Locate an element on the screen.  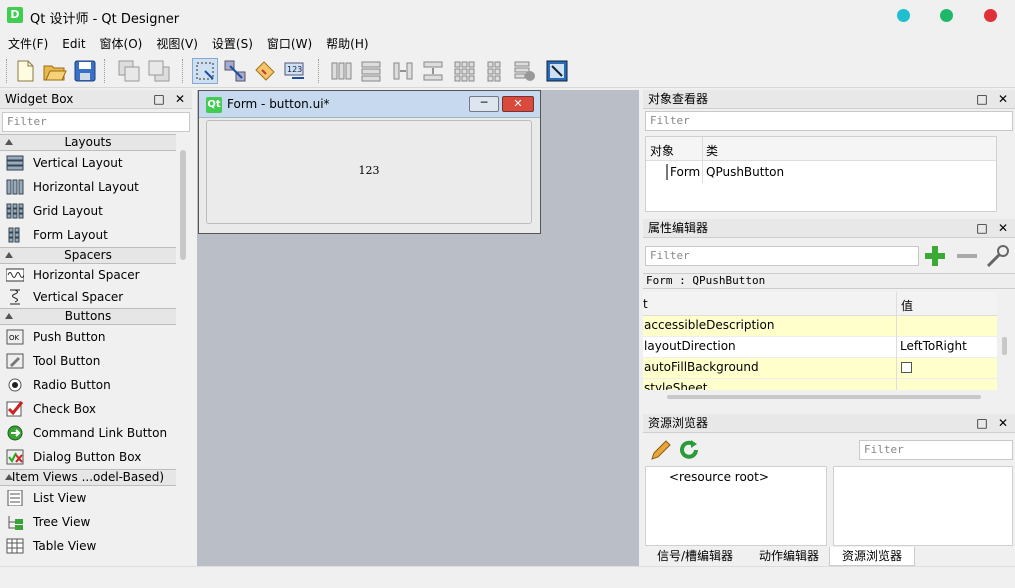
close-button is located at coordinates (990, 15).